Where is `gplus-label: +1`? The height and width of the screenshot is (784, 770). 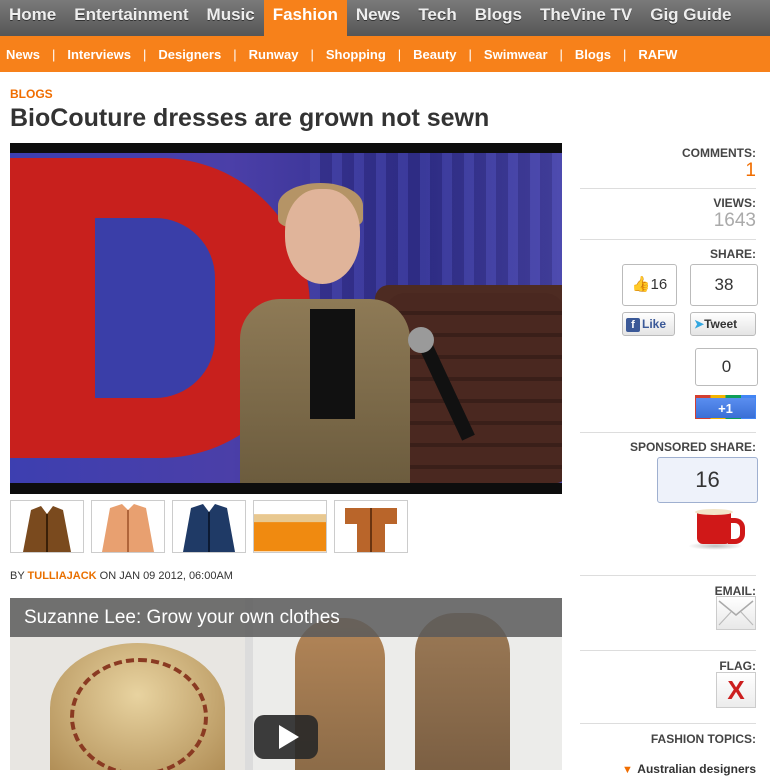 gplus-label: +1 is located at coordinates (725, 408).